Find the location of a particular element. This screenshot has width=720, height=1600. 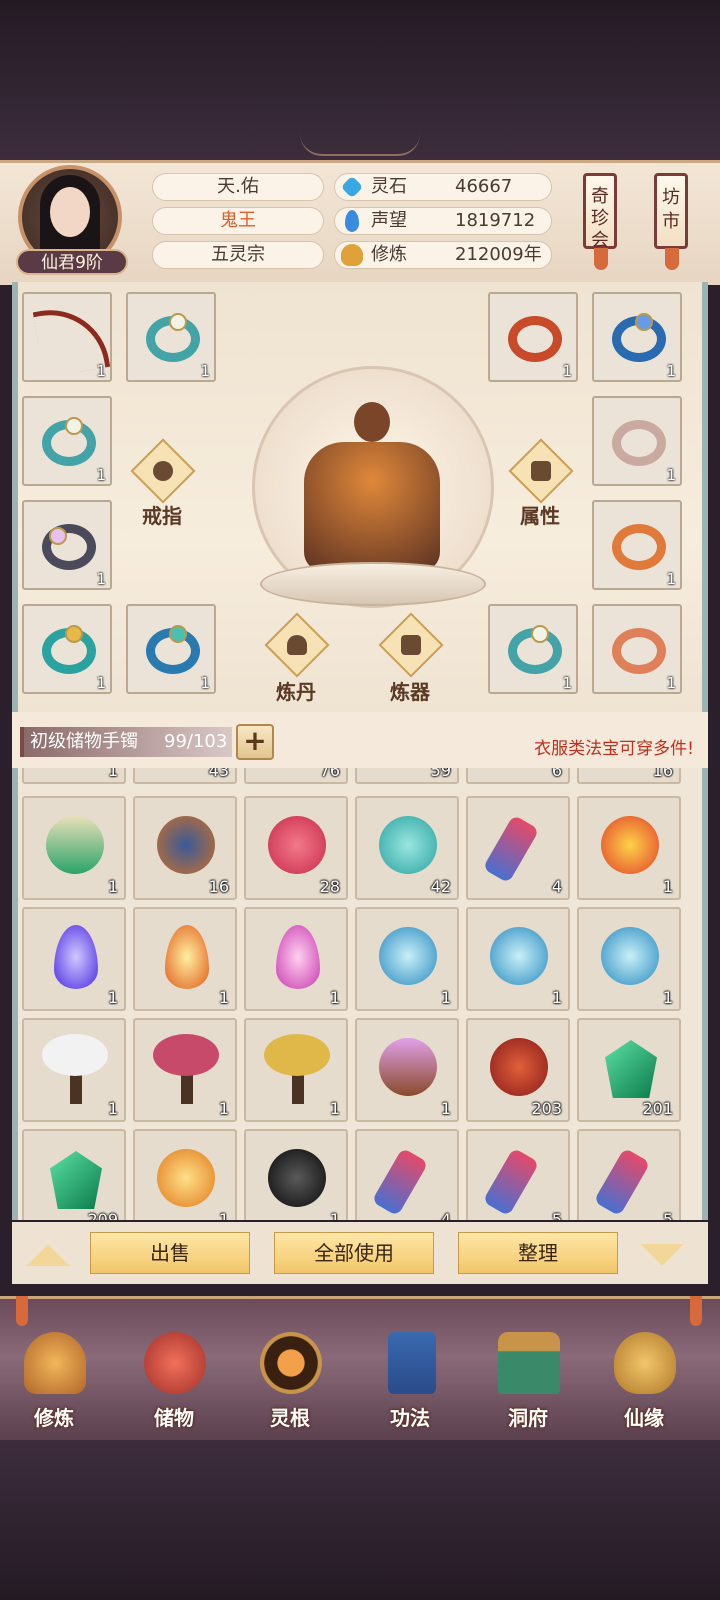

blue-ring-icon is located at coordinates (173, 649).